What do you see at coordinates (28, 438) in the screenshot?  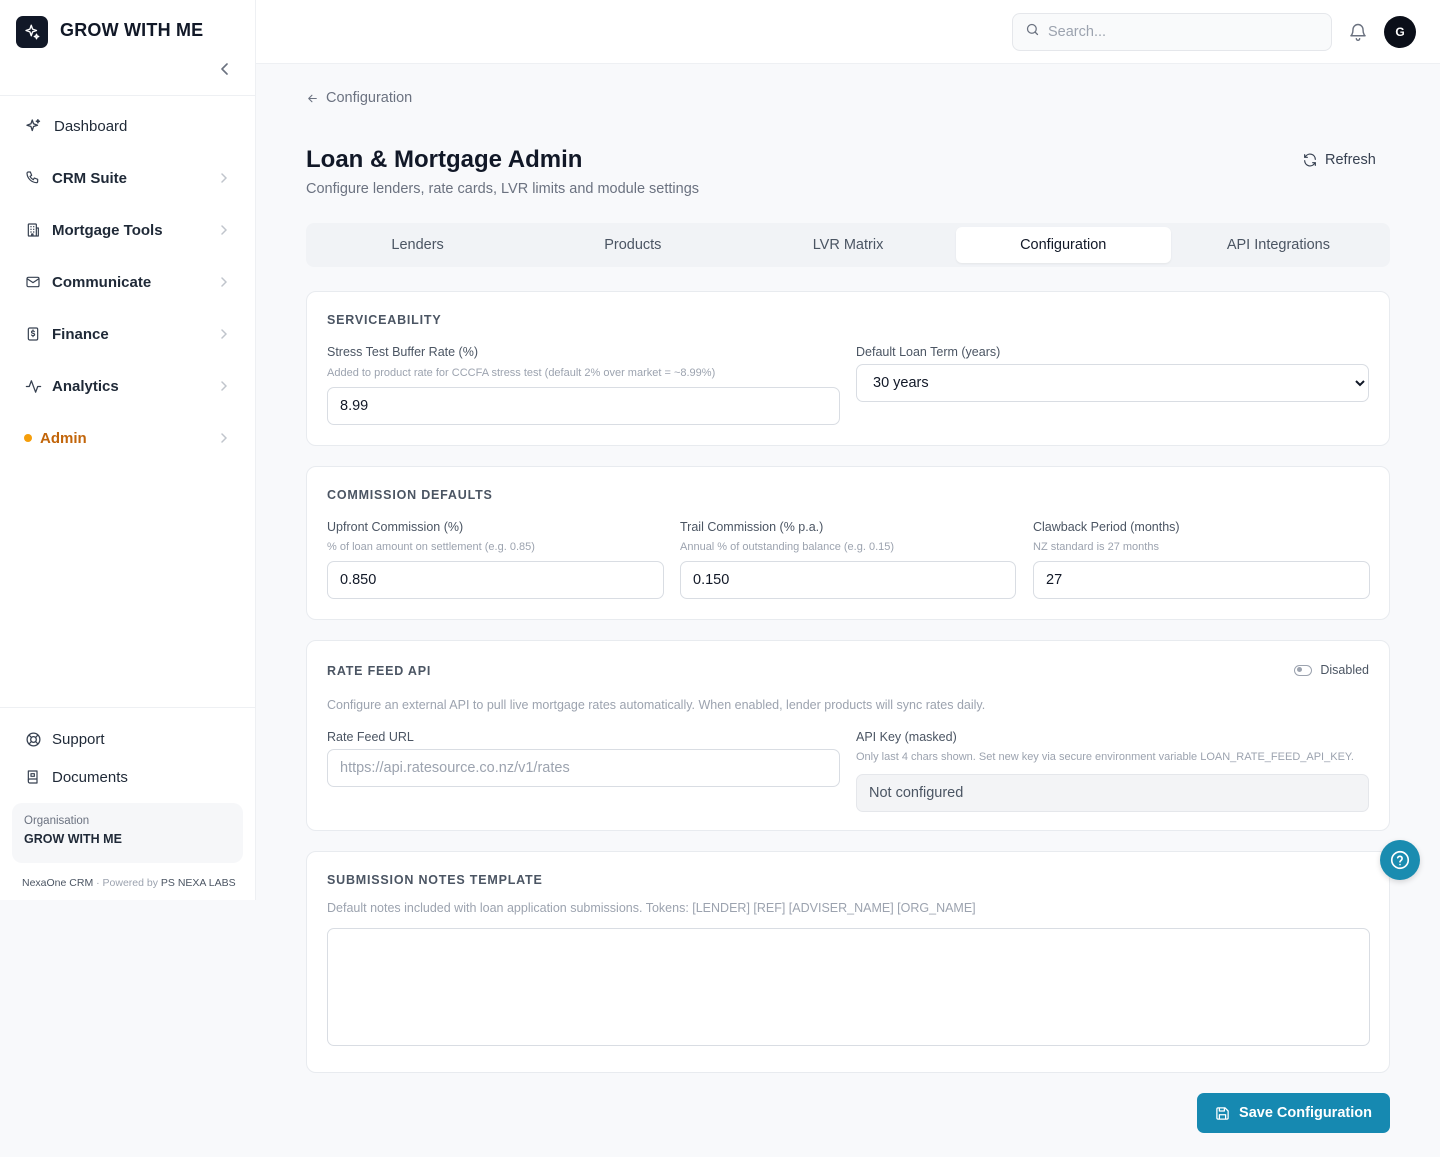 I see `active-dot-icon` at bounding box center [28, 438].